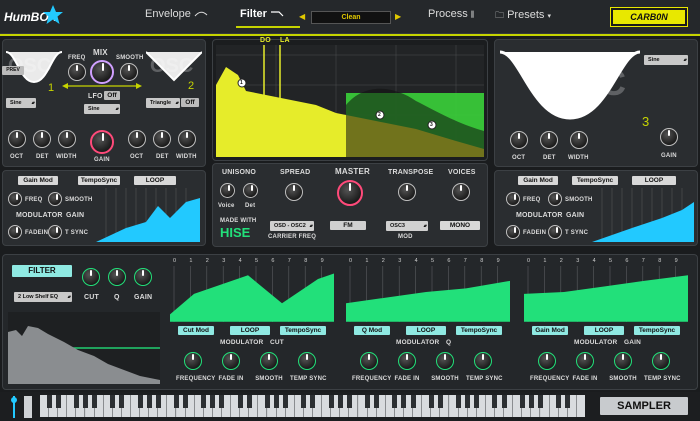 The width and height of the screenshot is (700, 421). What do you see at coordinates (607, 294) in the screenshot?
I see `modulator-3-envelope-display` at bounding box center [607, 294].